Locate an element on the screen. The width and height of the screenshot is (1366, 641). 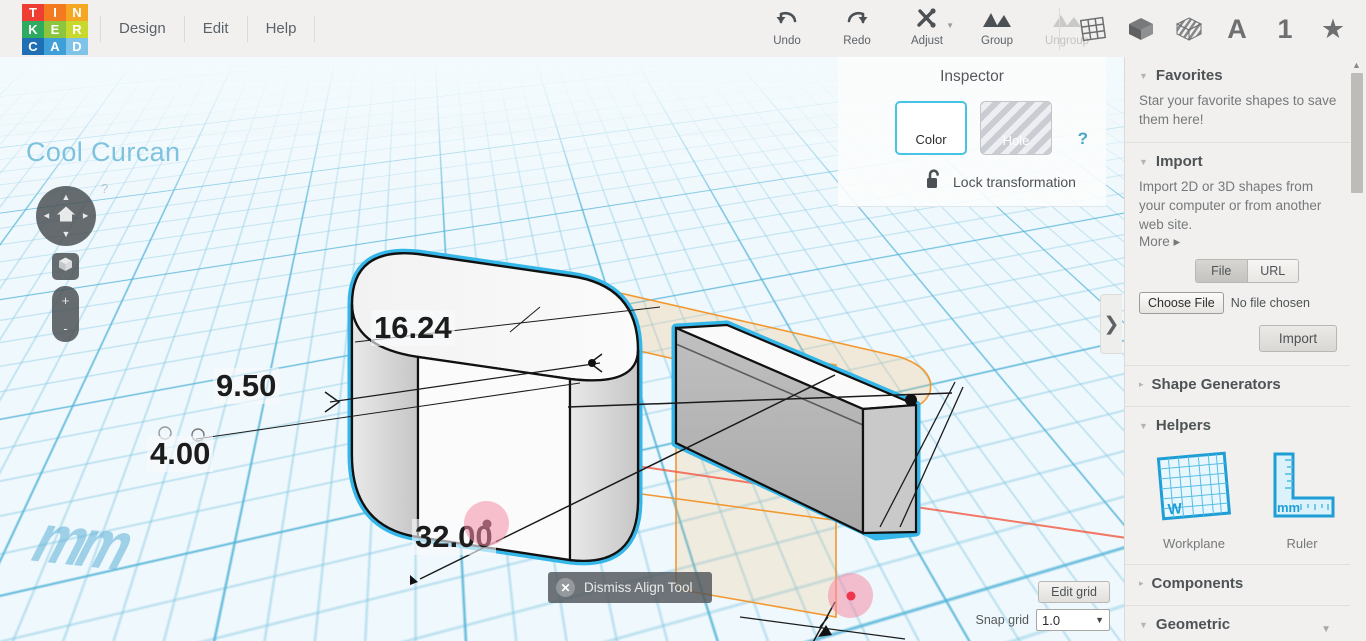
menu-item-help: Help is located at coordinates (282, 28).